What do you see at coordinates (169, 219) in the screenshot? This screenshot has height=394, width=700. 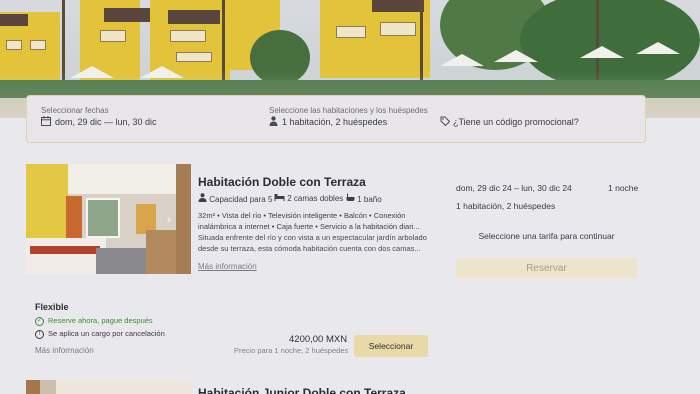 I see `next-photo-icon: ›` at bounding box center [169, 219].